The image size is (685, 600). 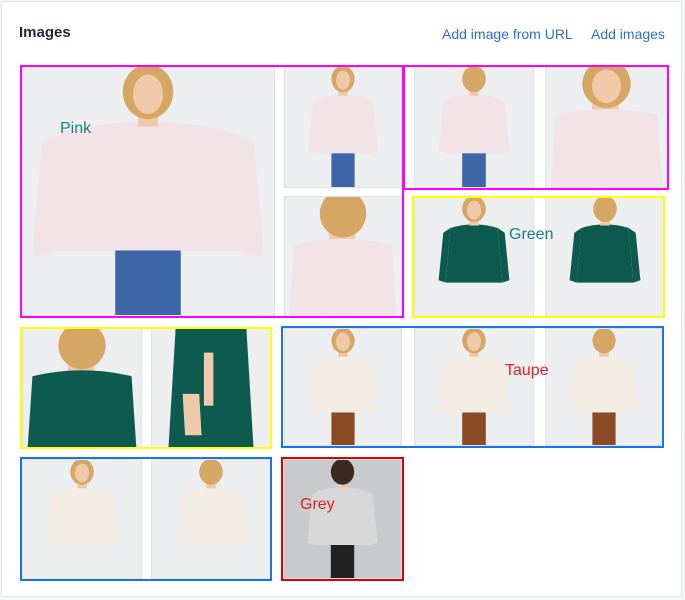 What do you see at coordinates (192, 414) in the screenshot?
I see `hand` at bounding box center [192, 414].